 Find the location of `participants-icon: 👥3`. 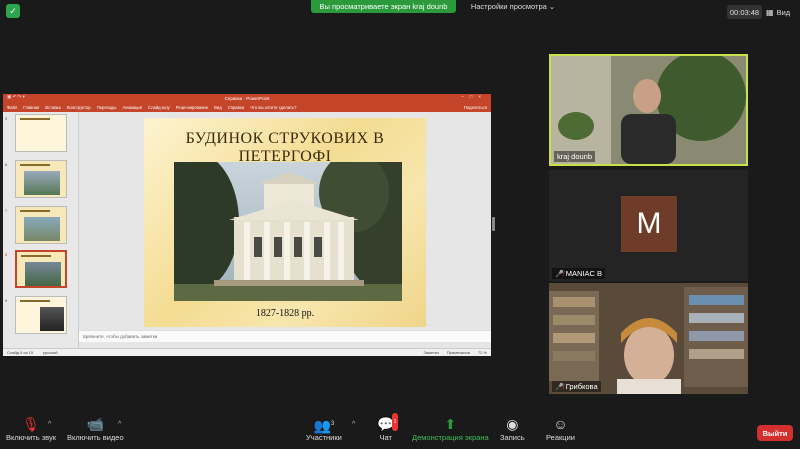

participants-icon: 👥3 is located at coordinates (324, 425).